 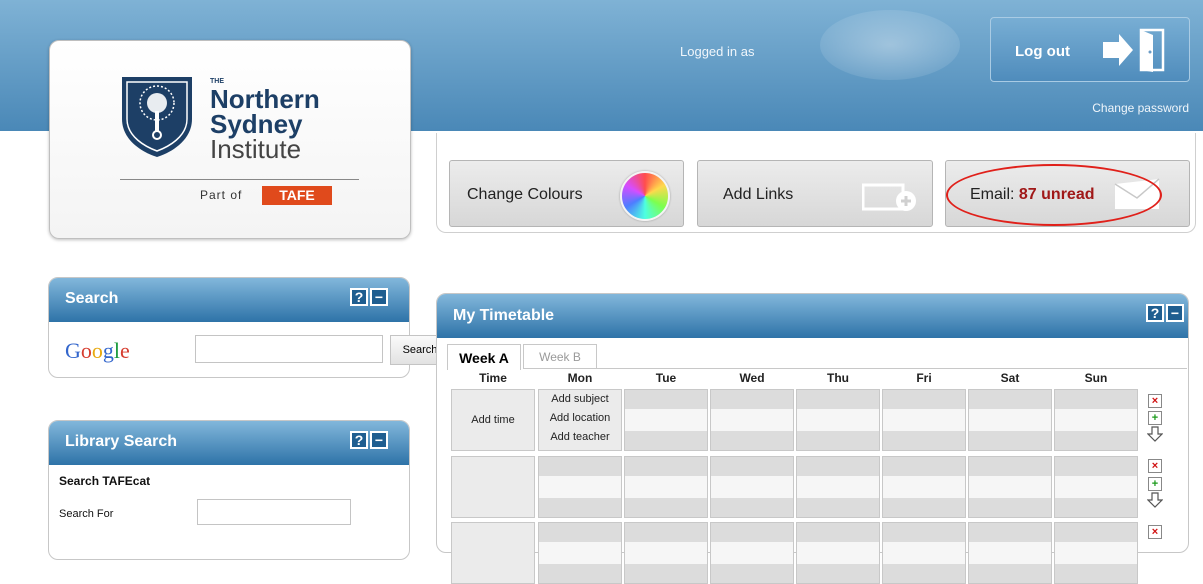 I want to click on column-header-sun: Sun, so click(x=1096, y=378).